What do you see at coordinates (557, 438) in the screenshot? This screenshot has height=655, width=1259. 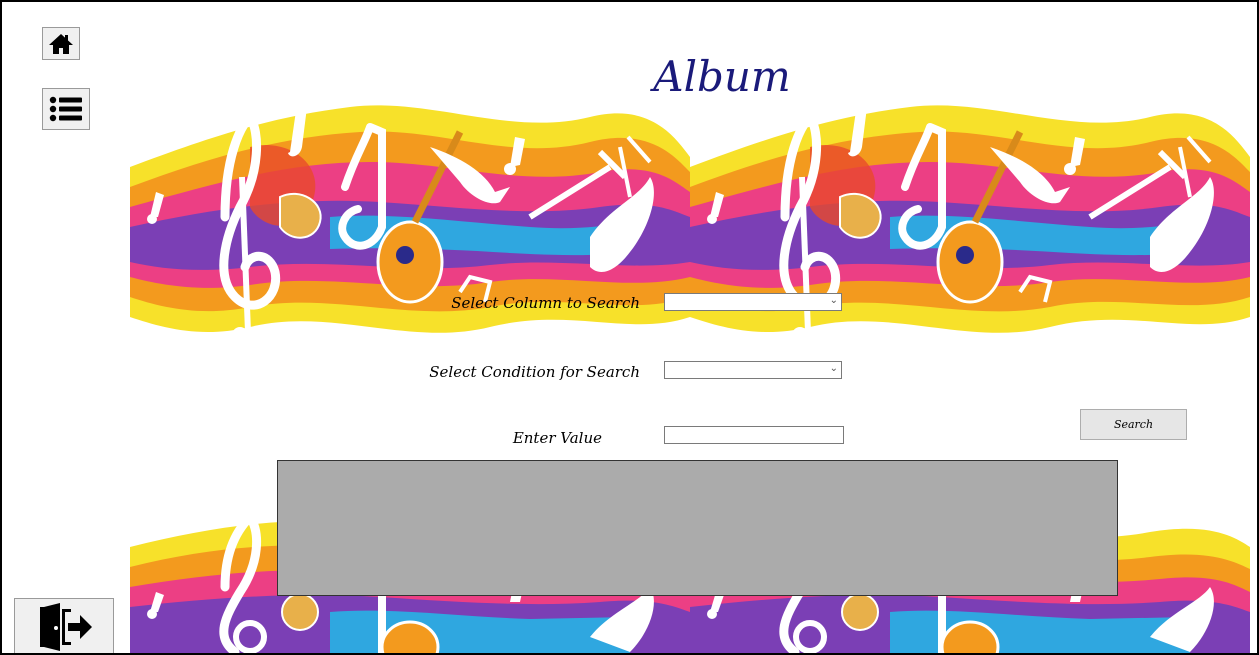 I see `value-label: Enter Value` at bounding box center [557, 438].